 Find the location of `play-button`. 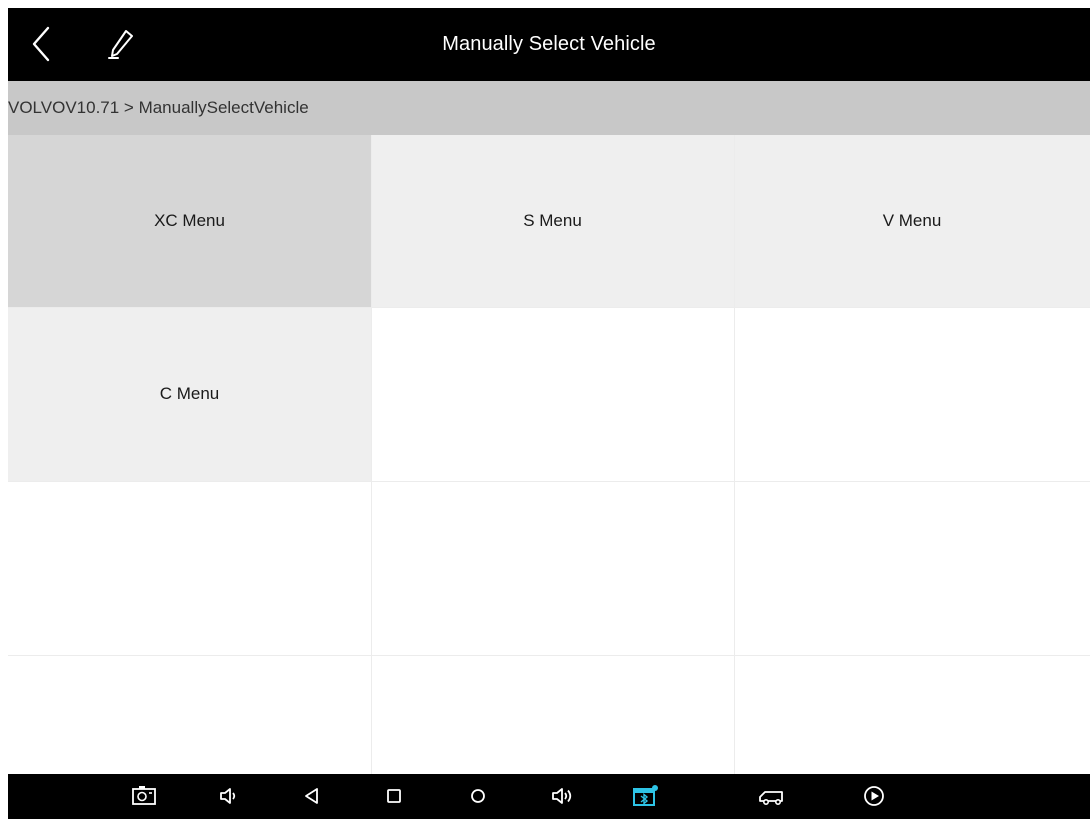

play-button is located at coordinates (874, 796).